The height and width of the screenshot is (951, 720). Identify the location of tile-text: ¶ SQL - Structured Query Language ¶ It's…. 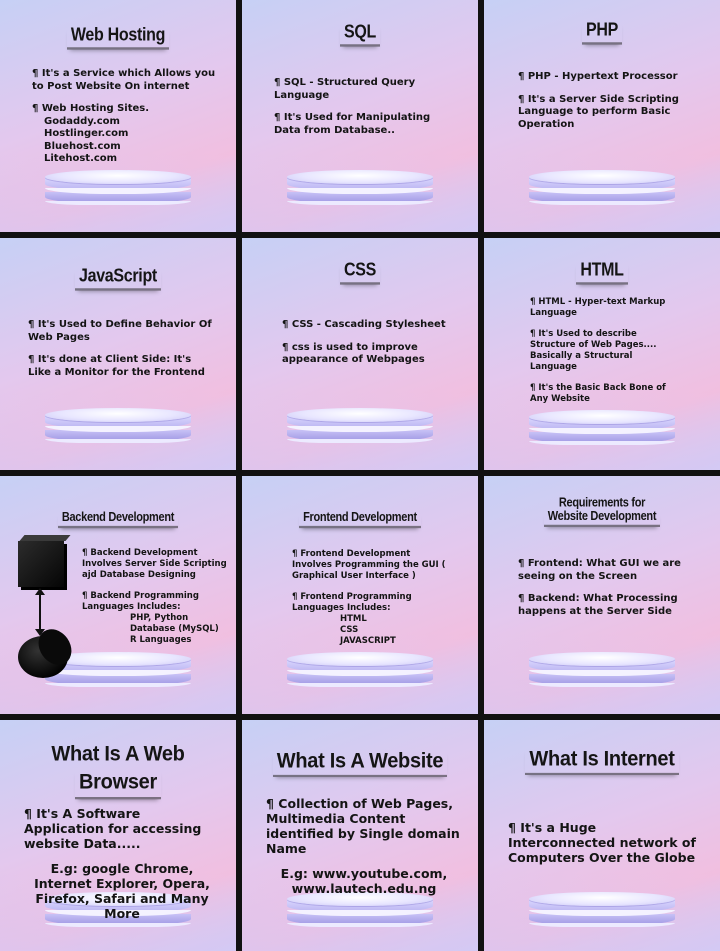
(352, 106).